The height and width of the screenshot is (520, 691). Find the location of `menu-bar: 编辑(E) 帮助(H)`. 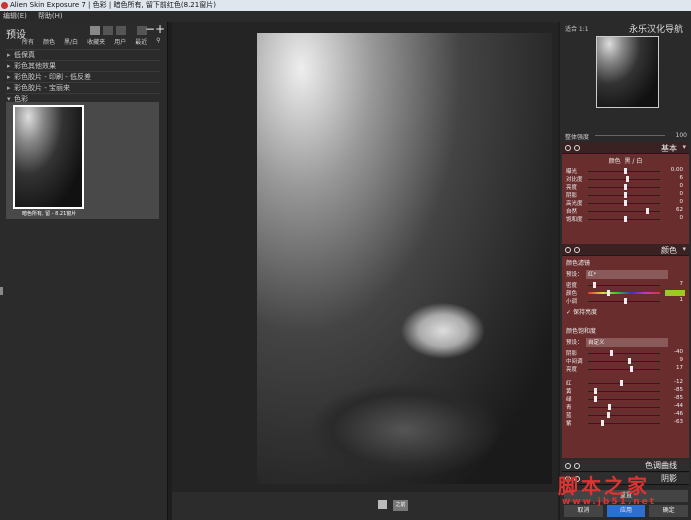

menu-bar: 编辑(E) 帮助(H) is located at coordinates (345, 16).